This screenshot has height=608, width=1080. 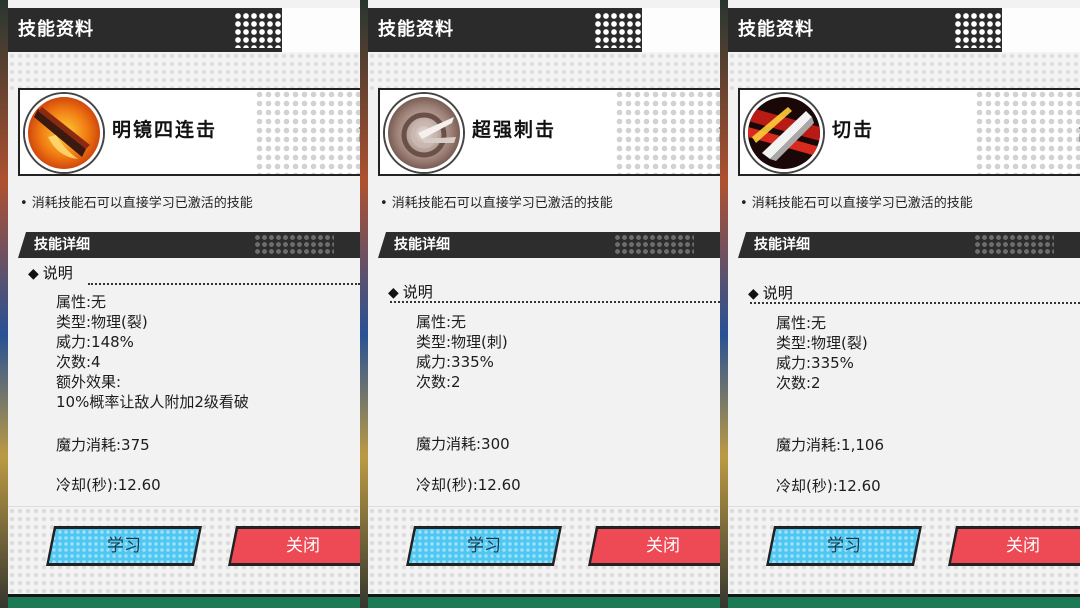 What do you see at coordinates (514, 130) in the screenshot?
I see `skill-name: 超强刺击` at bounding box center [514, 130].